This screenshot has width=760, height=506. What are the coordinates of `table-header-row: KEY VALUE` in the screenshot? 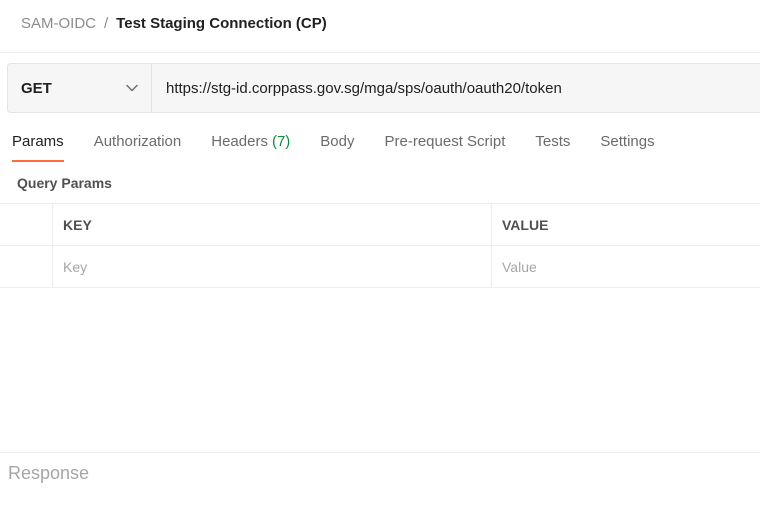 It's located at (380, 225).